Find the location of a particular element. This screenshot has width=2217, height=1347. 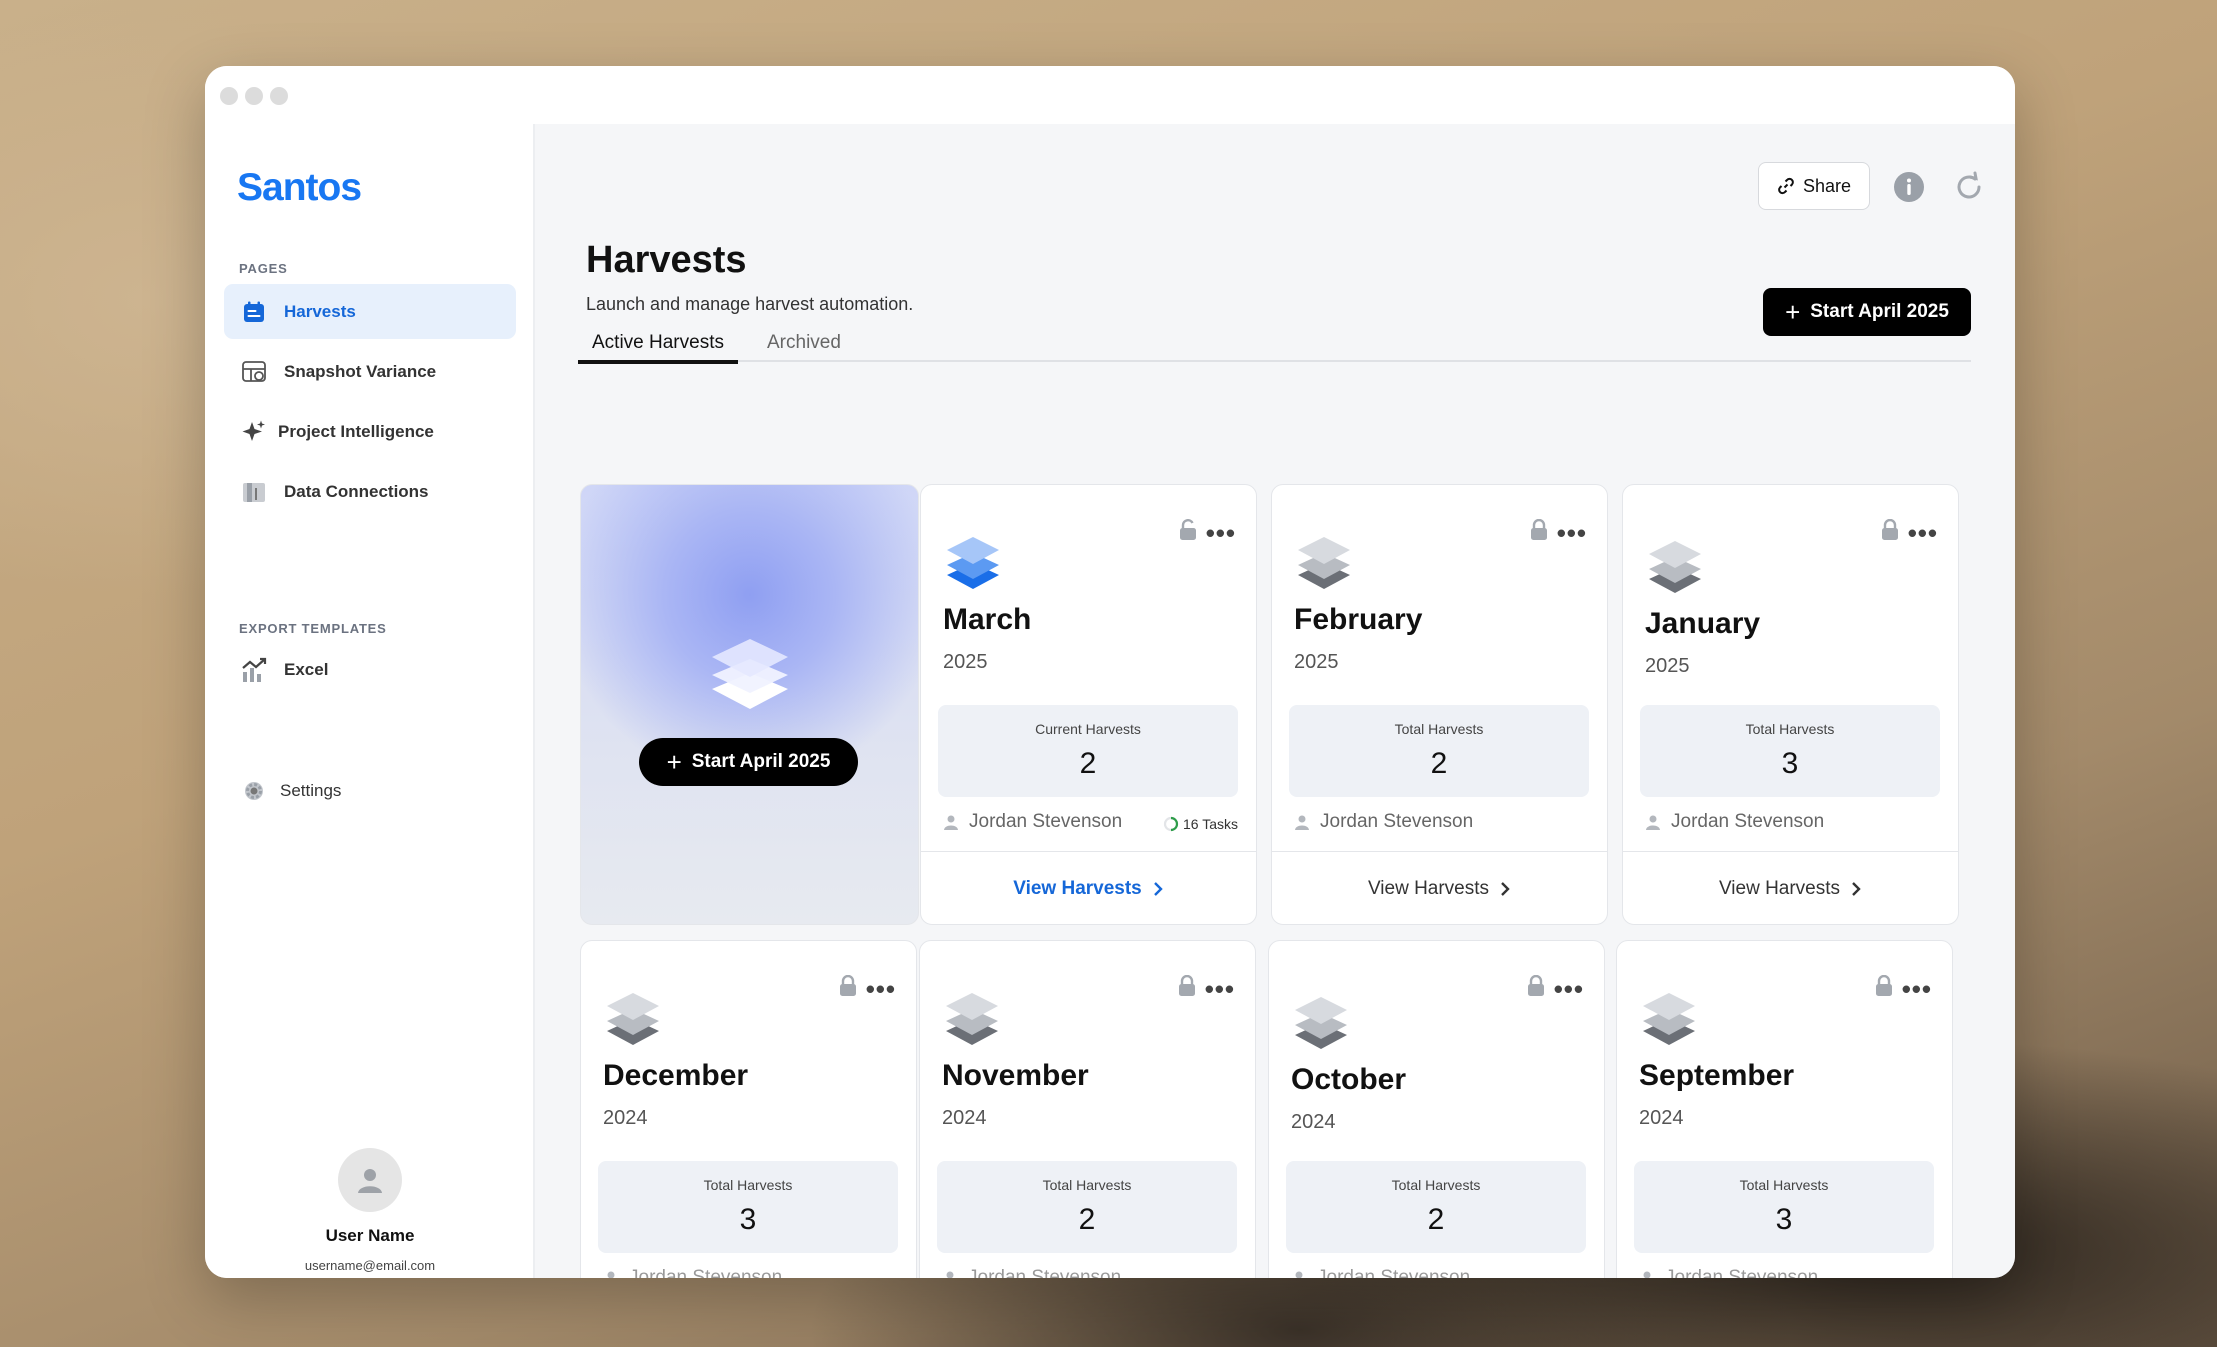

minimize-window-button is located at coordinates (254, 96).